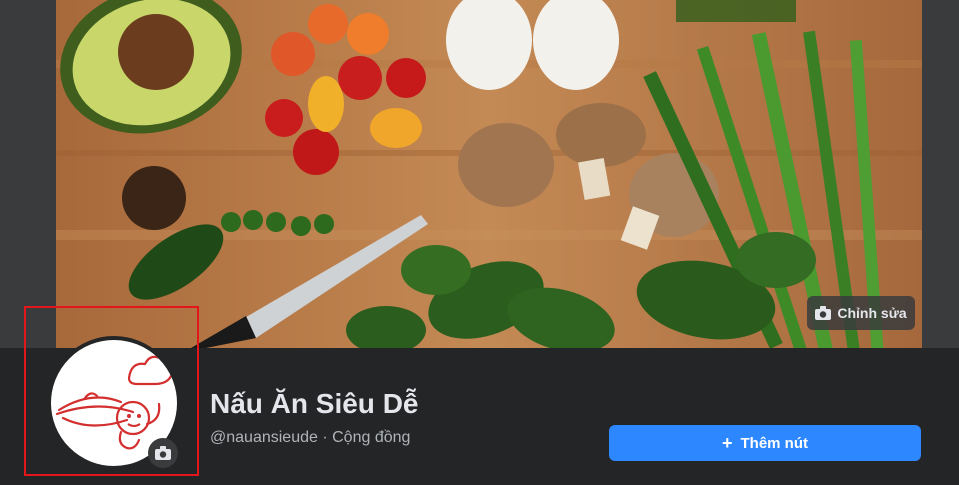  What do you see at coordinates (264, 437) in the screenshot?
I see `page-handle: @nauansieude` at bounding box center [264, 437].